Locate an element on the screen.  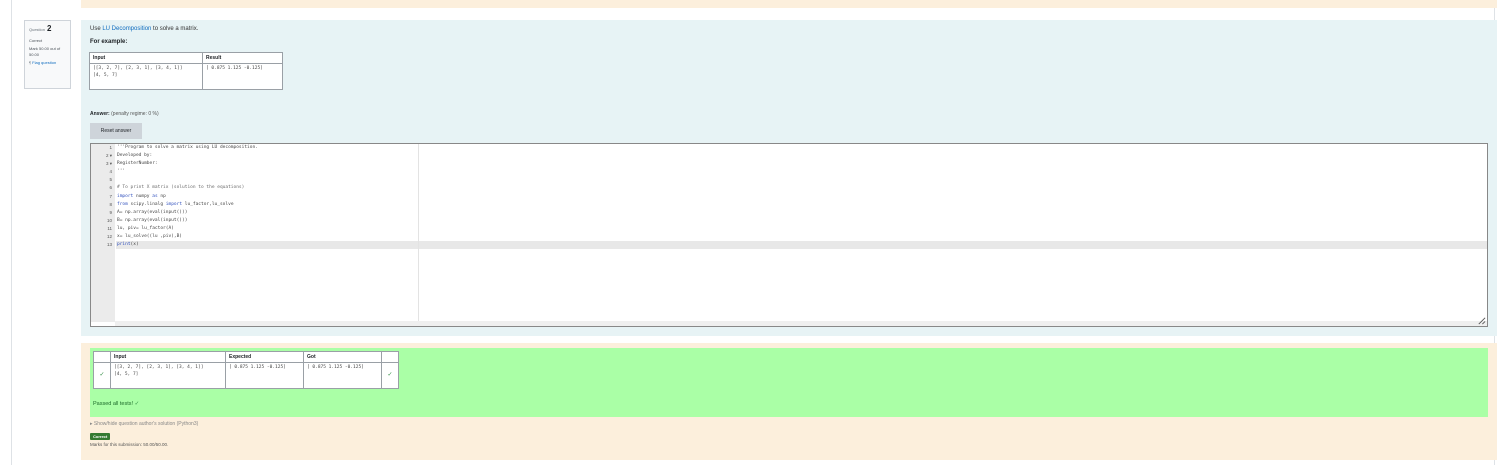
penalty-regime: (penalty regime: 0 %) is located at coordinates (135, 114).